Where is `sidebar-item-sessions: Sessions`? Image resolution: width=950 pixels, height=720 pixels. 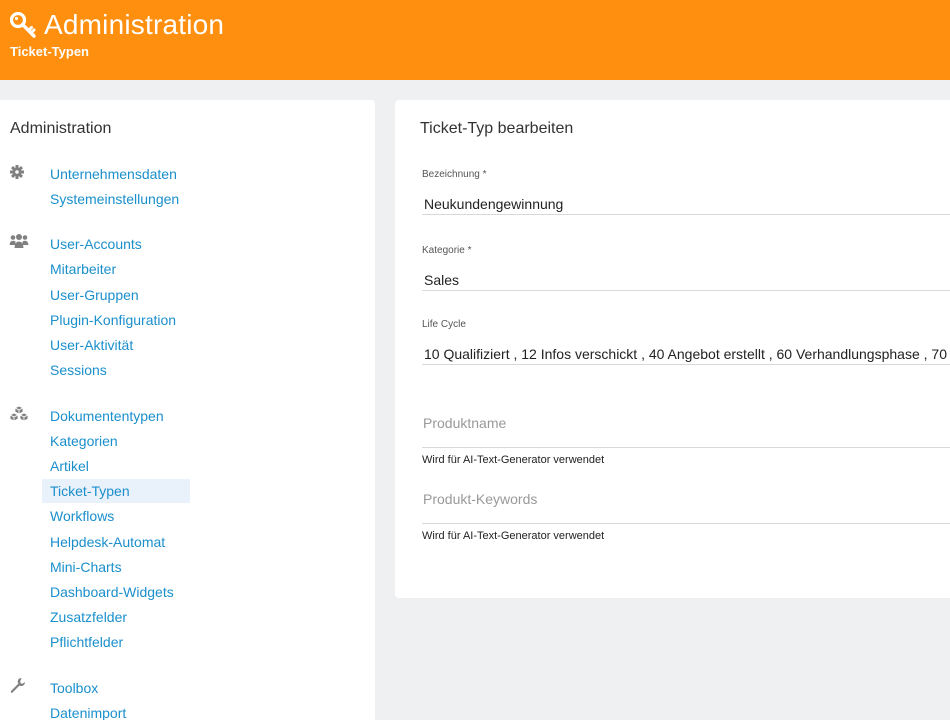 sidebar-item-sessions: Sessions is located at coordinates (116, 370).